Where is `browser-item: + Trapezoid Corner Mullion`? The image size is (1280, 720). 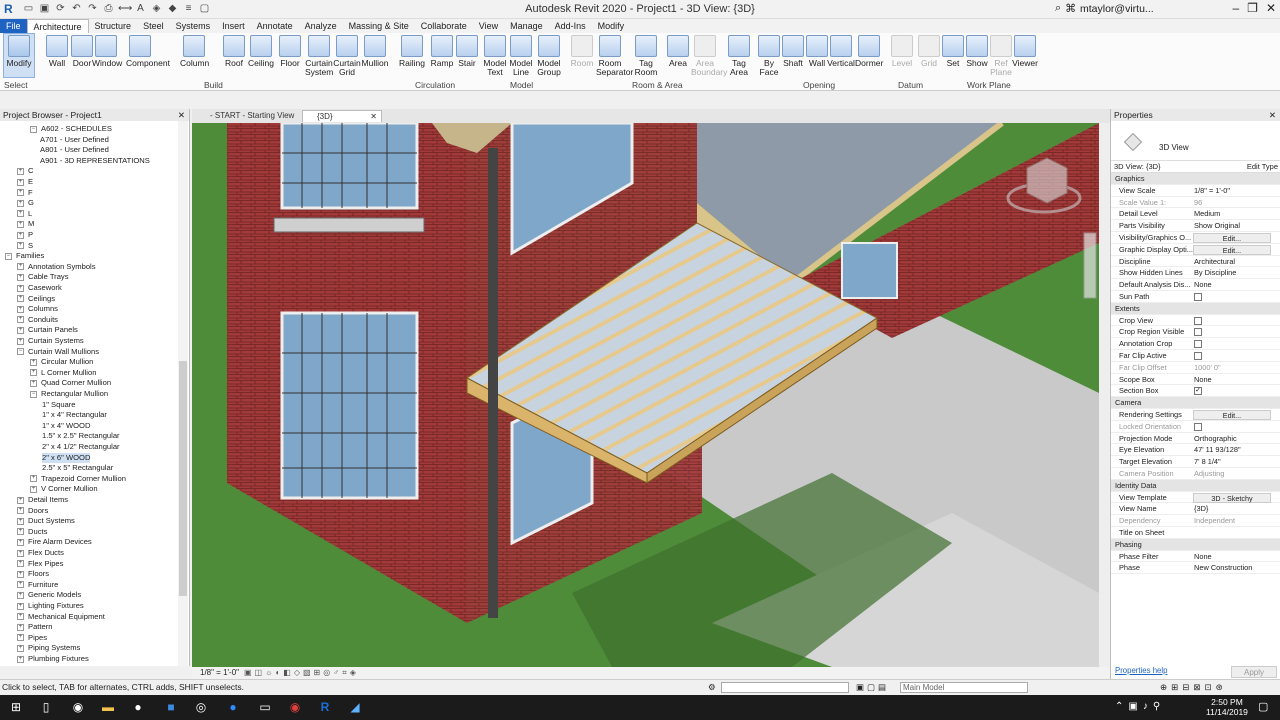 browser-item: + Trapezoid Corner Mullion is located at coordinates (78, 479).